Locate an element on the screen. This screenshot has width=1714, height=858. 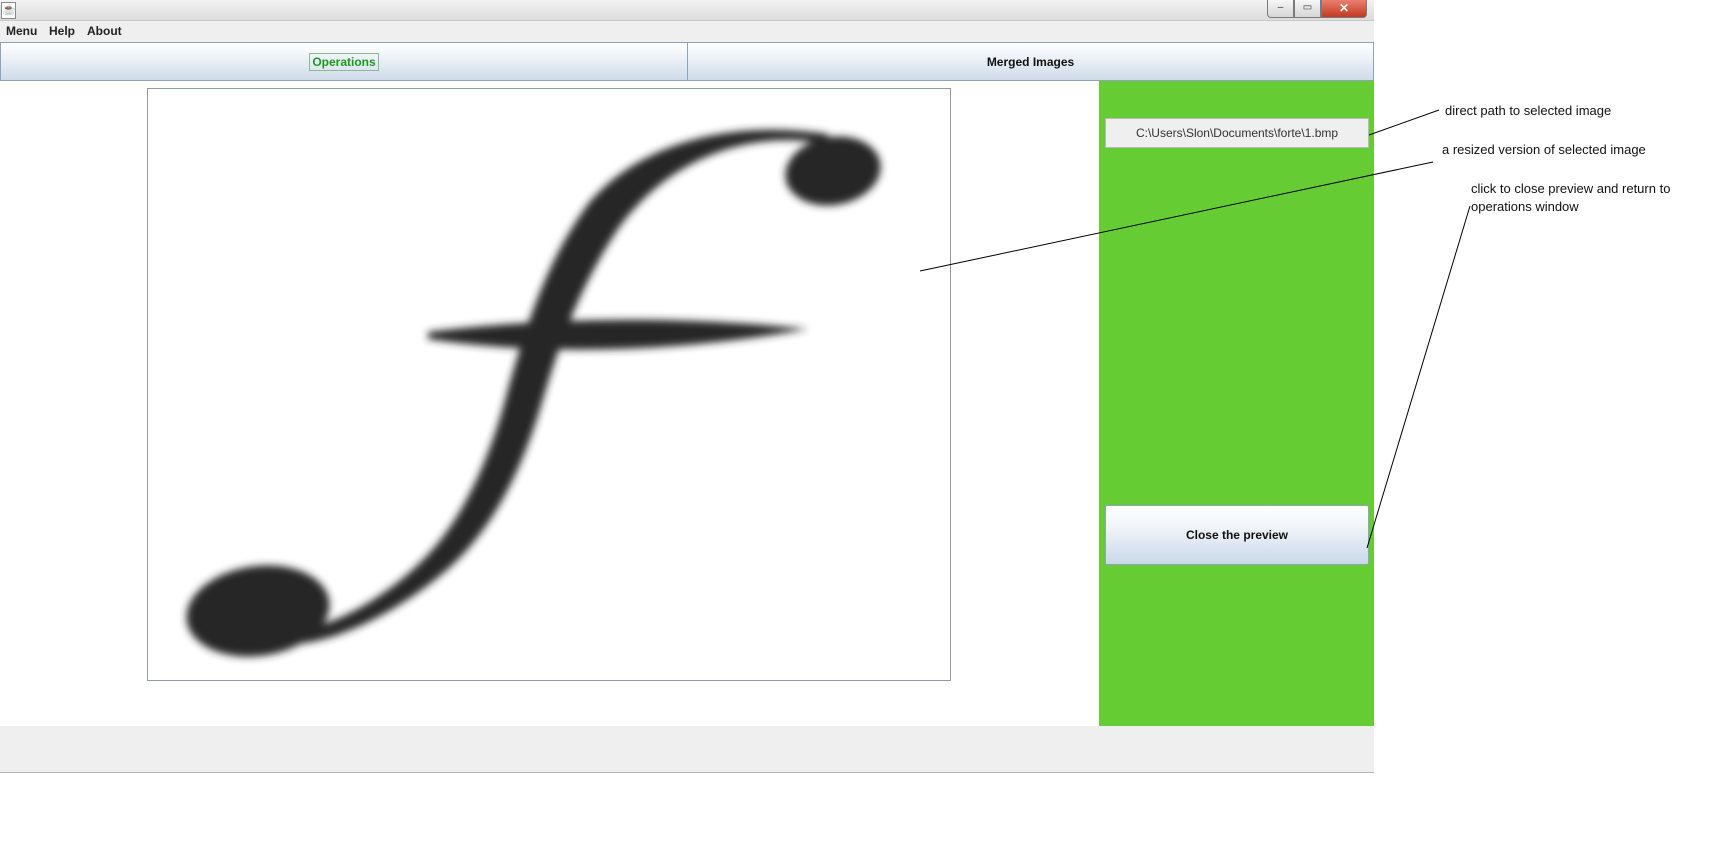
maximize-button: ▭ is located at coordinates (1307, 9).